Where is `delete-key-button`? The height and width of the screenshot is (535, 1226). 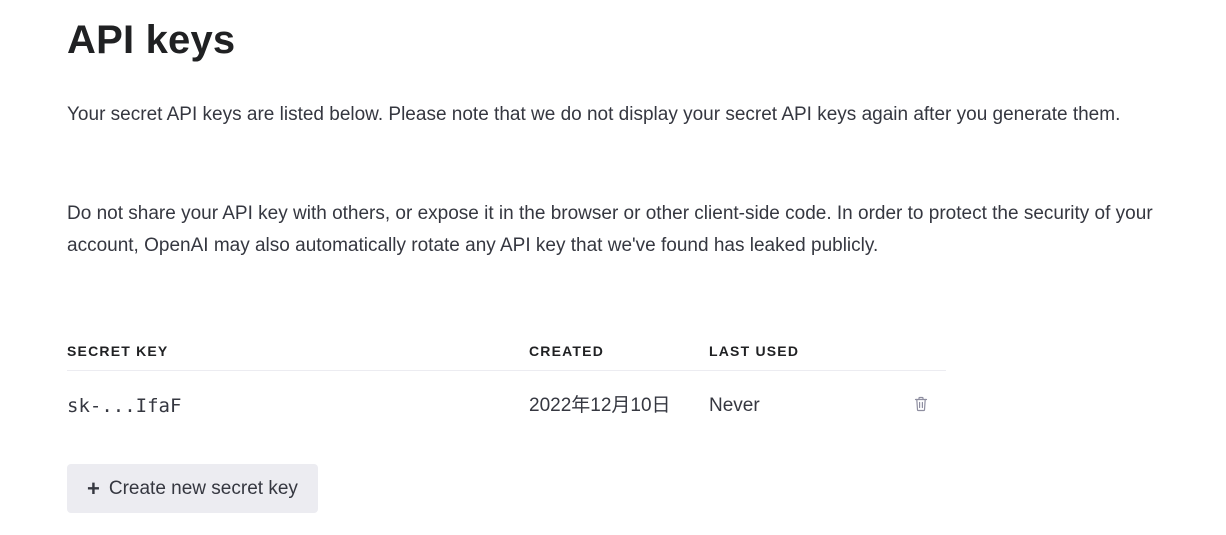 delete-key-button is located at coordinates (921, 404).